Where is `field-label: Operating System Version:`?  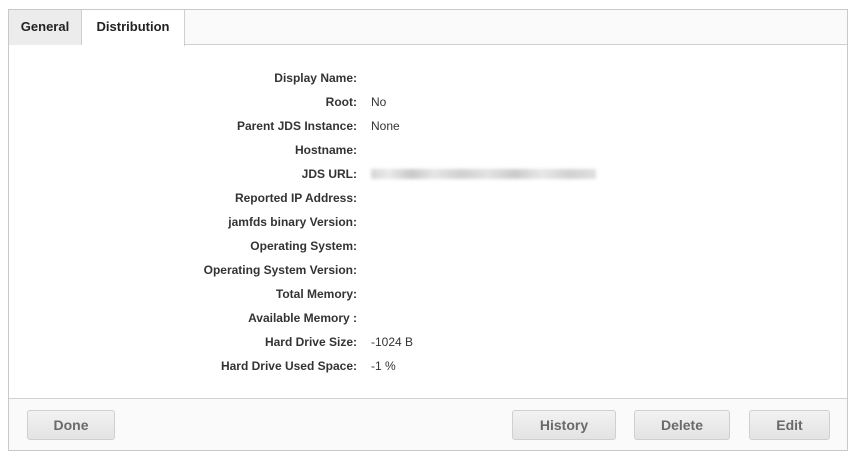
field-label: Operating System Version: is located at coordinates (280, 270).